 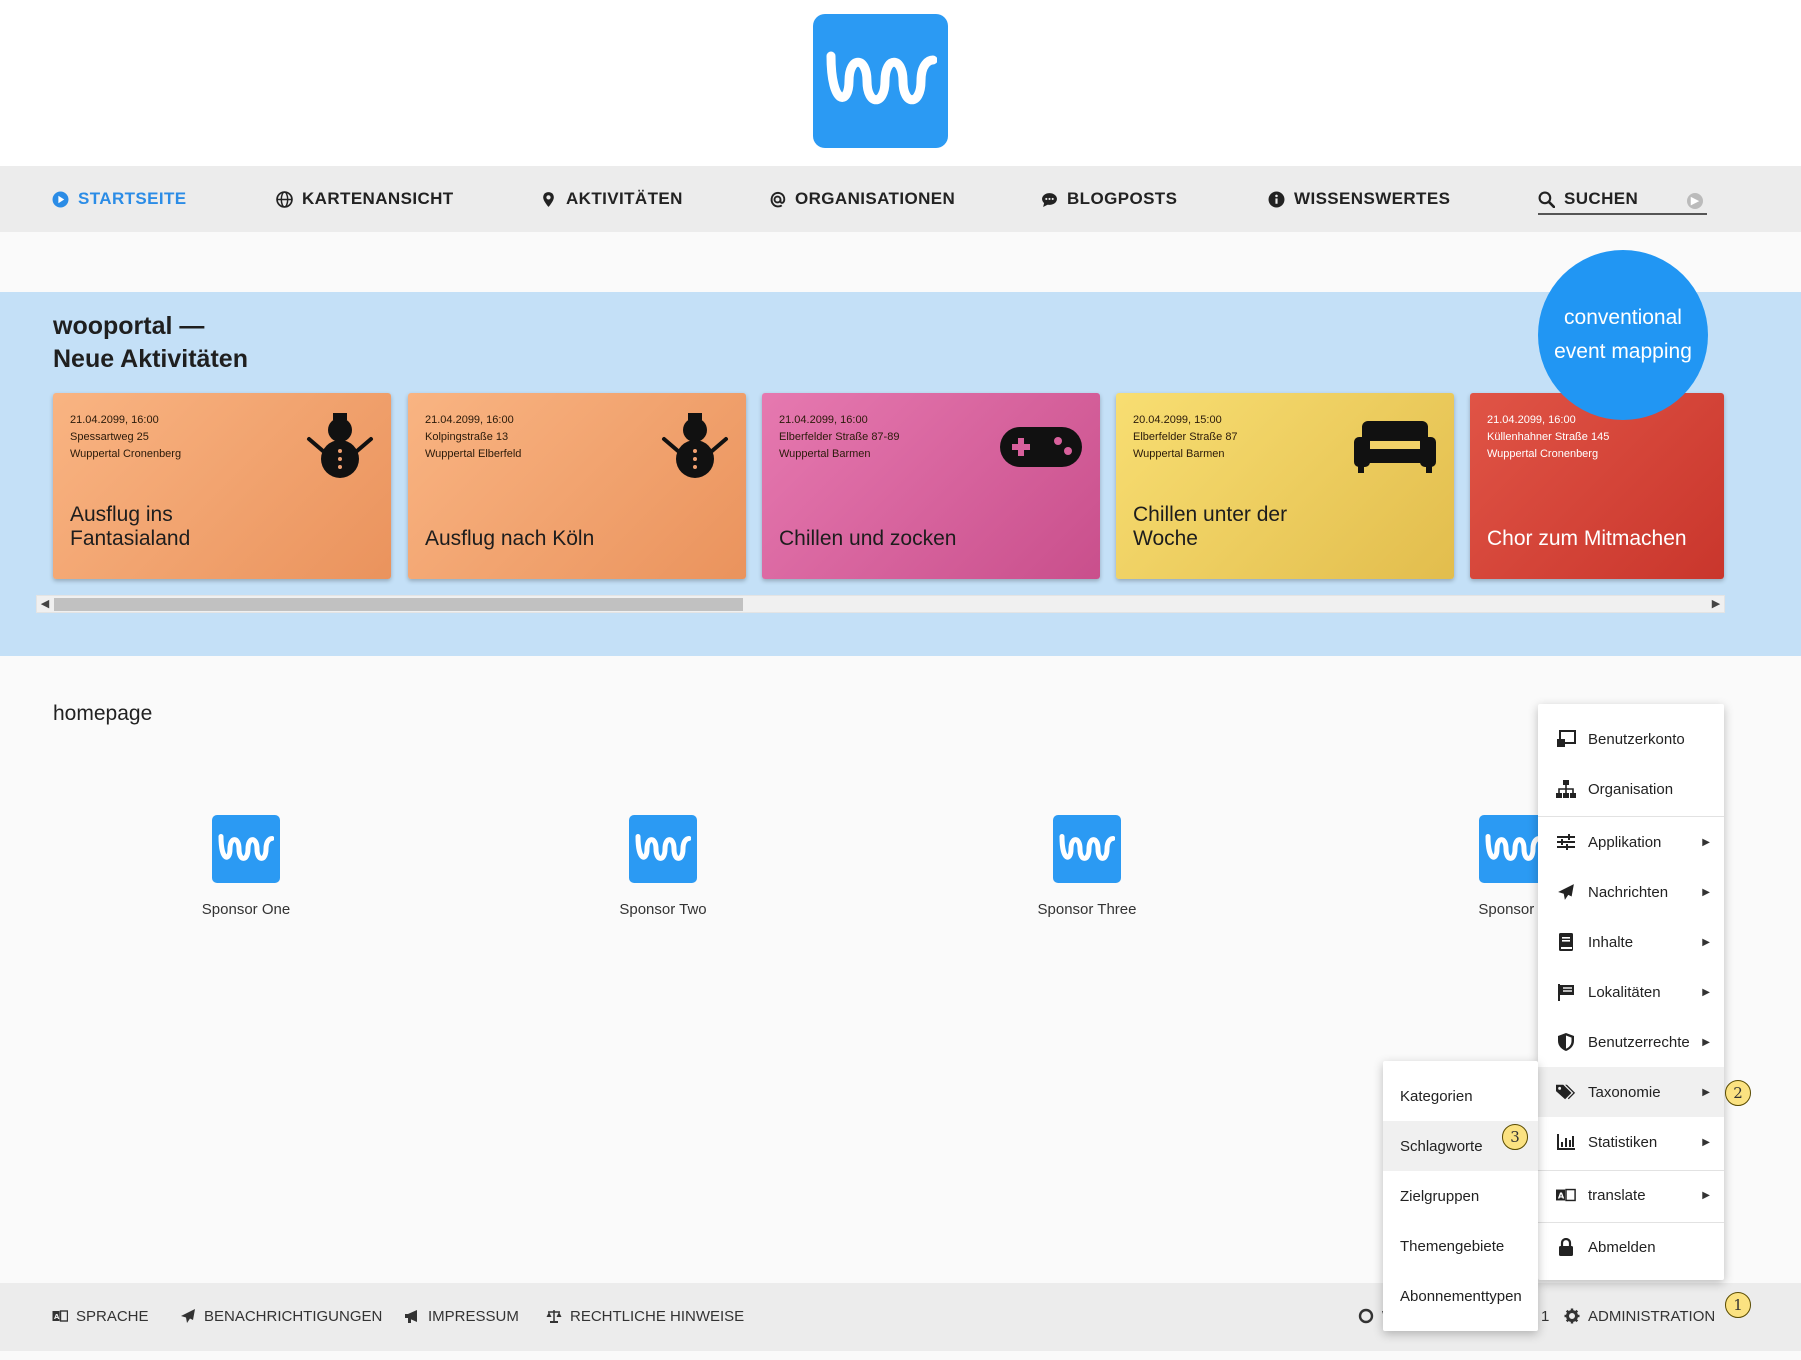 I want to click on section-title-line2: Neue Aktivitäten, so click(x=150, y=359).